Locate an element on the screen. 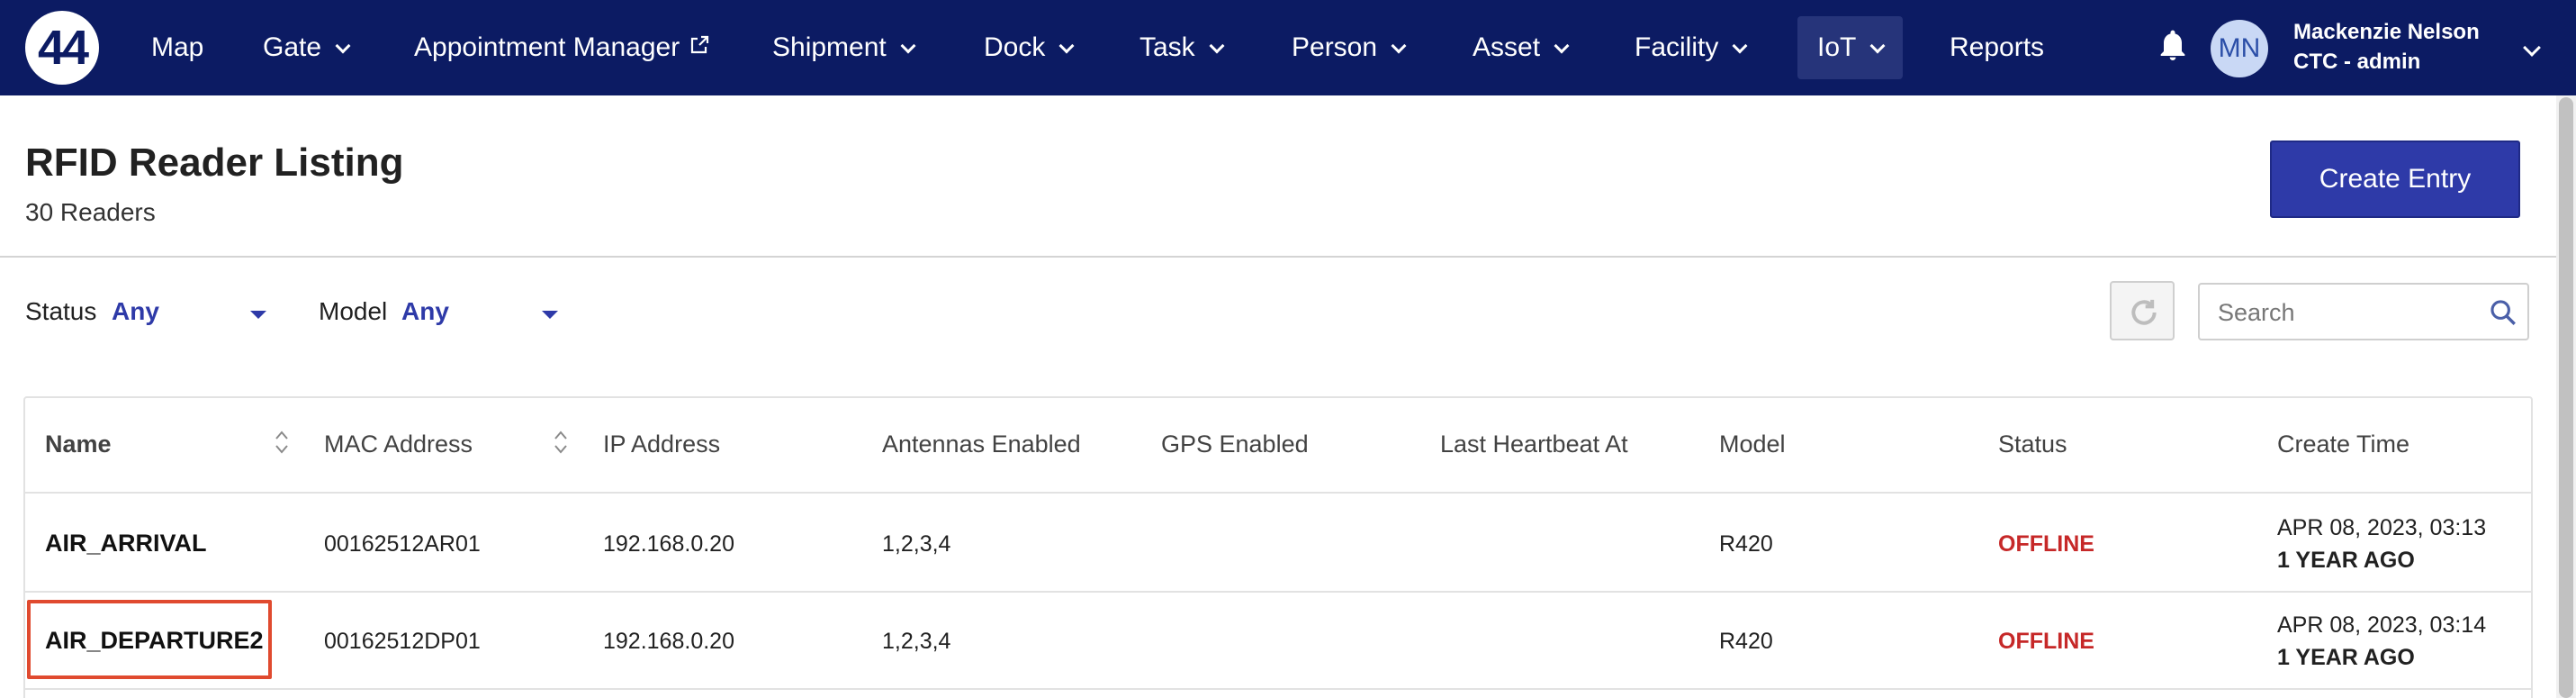 This screenshot has width=2576, height=698. reader-create-date: APR 08, 2023, 03:14 is located at coordinates (2382, 625).